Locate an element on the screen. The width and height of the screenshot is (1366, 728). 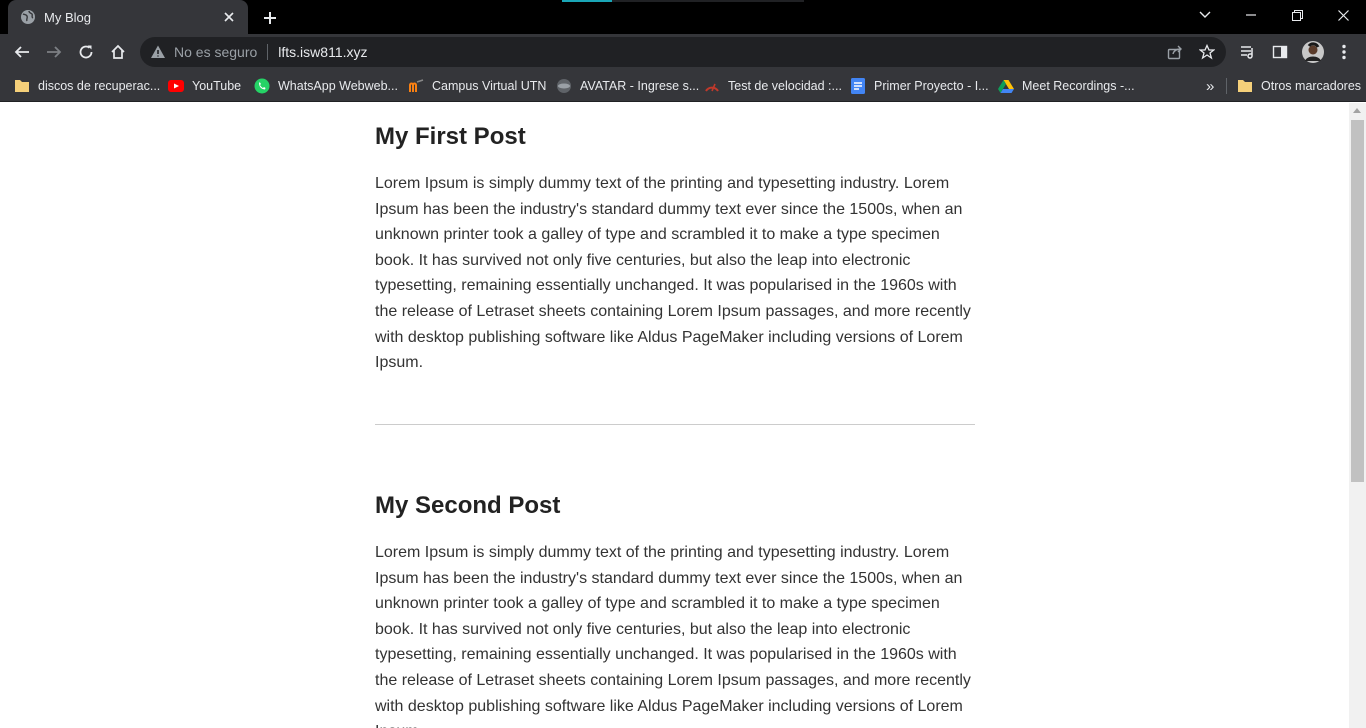
bookmark-campus-virtual: Campus Virtual UTN is located at coordinates (477, 86).